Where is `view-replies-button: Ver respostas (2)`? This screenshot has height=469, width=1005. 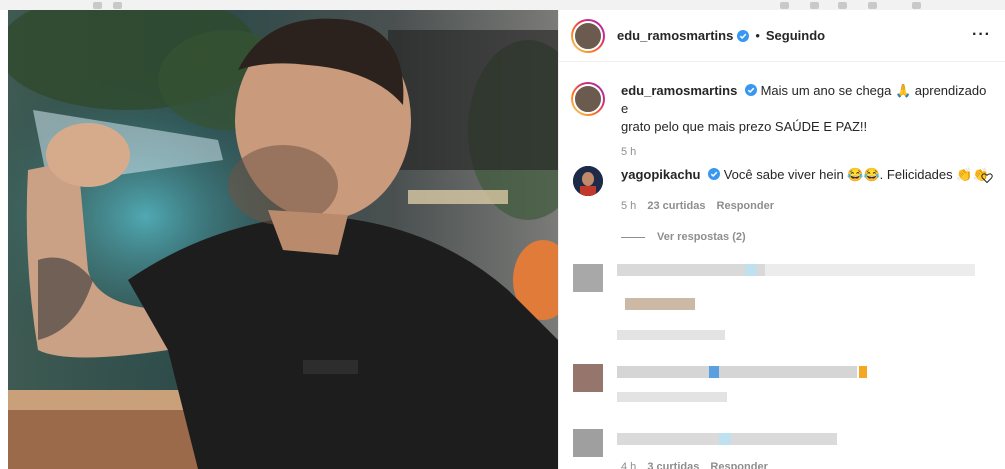
view-replies-button: Ver respostas (2) is located at coordinates (683, 237).